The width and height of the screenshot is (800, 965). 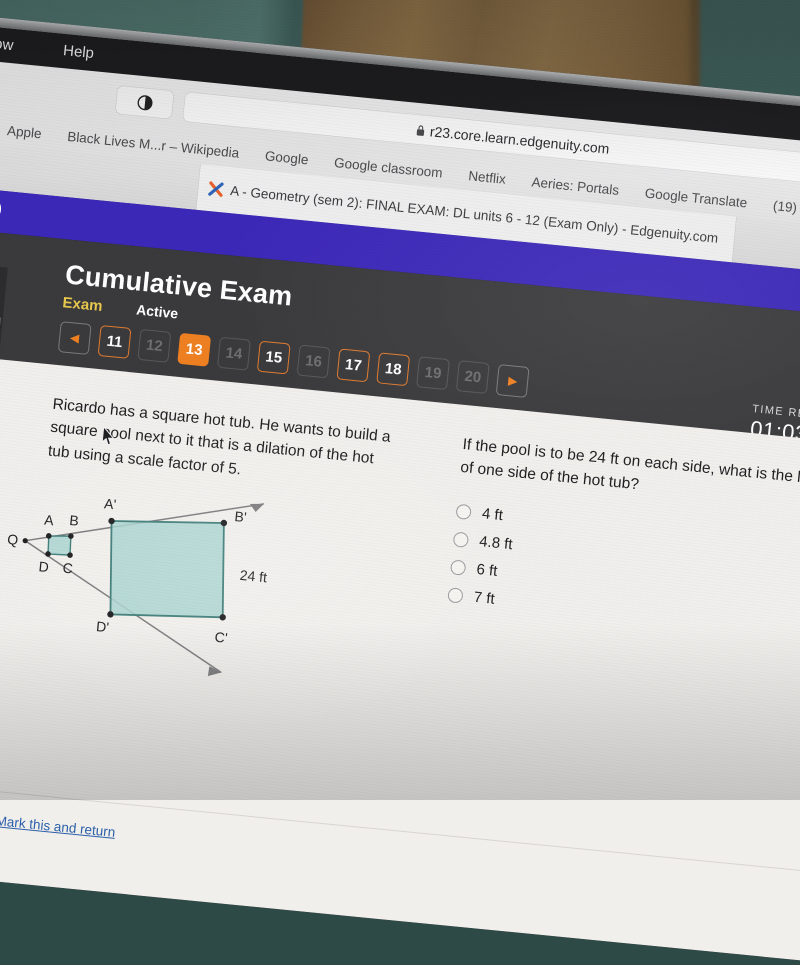 What do you see at coordinates (253, 576) in the screenshot?
I see `dimension-label: 24 ft` at bounding box center [253, 576].